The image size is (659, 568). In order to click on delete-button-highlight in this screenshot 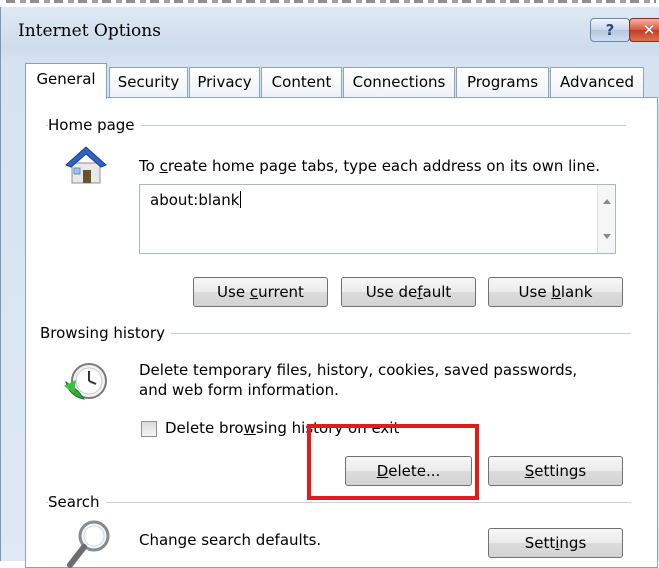, I will do `click(393, 462)`.